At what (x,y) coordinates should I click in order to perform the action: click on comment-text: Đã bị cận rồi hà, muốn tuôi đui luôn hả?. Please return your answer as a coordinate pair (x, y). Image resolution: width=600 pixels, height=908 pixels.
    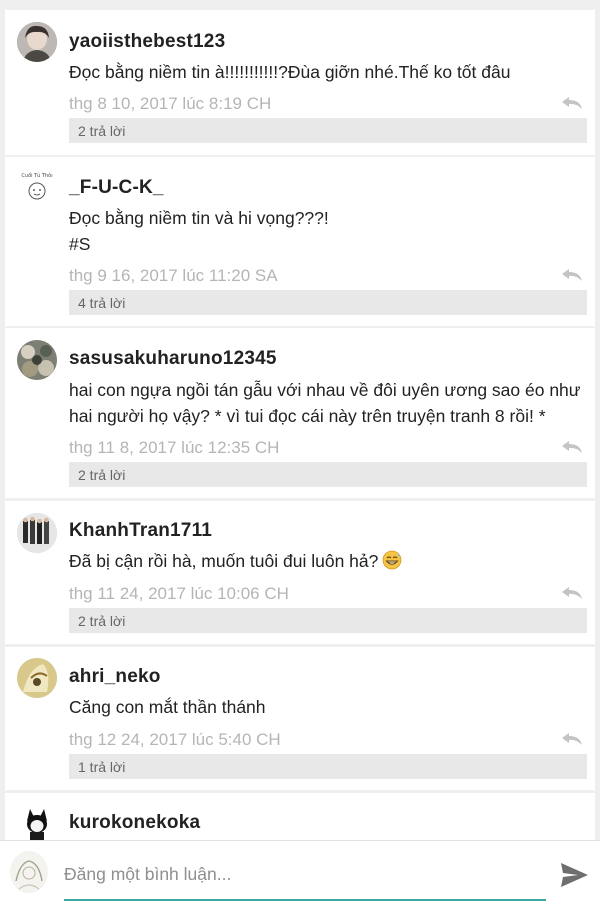
    Looking at the image, I should click on (329, 561).